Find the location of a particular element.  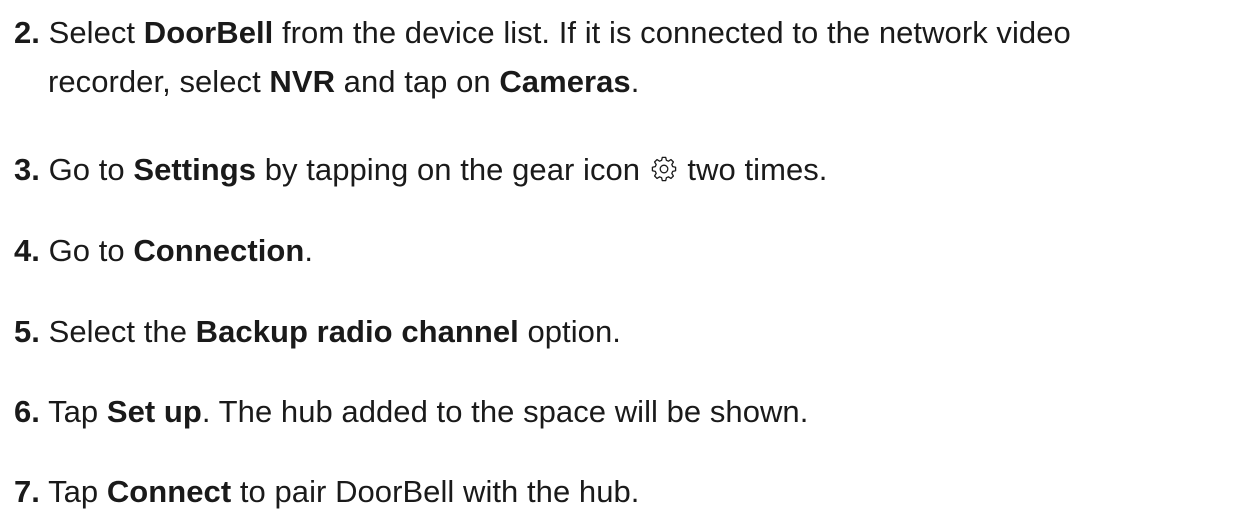

connection-label: Connection is located at coordinates (219, 250).